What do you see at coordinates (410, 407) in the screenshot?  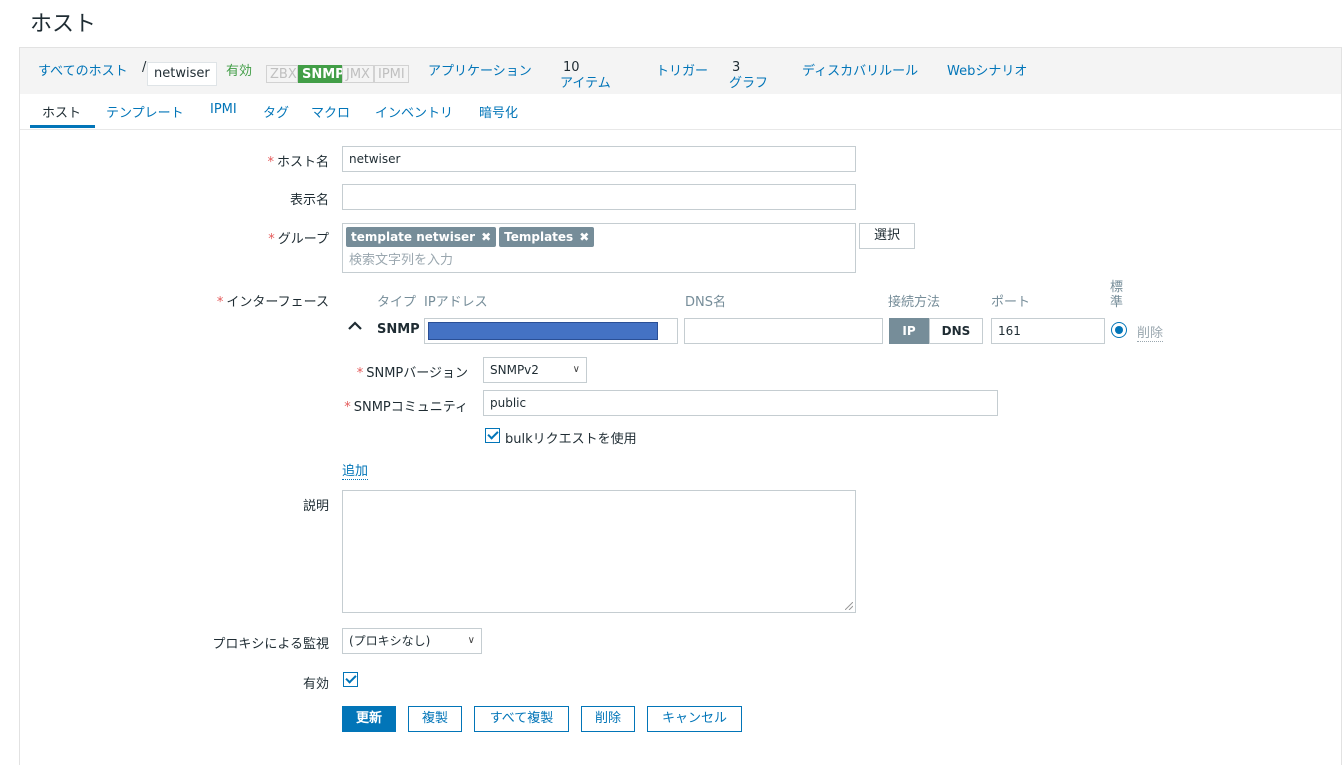 I see `snmp-community-label-text: SNMPコミュニティ` at bounding box center [410, 407].